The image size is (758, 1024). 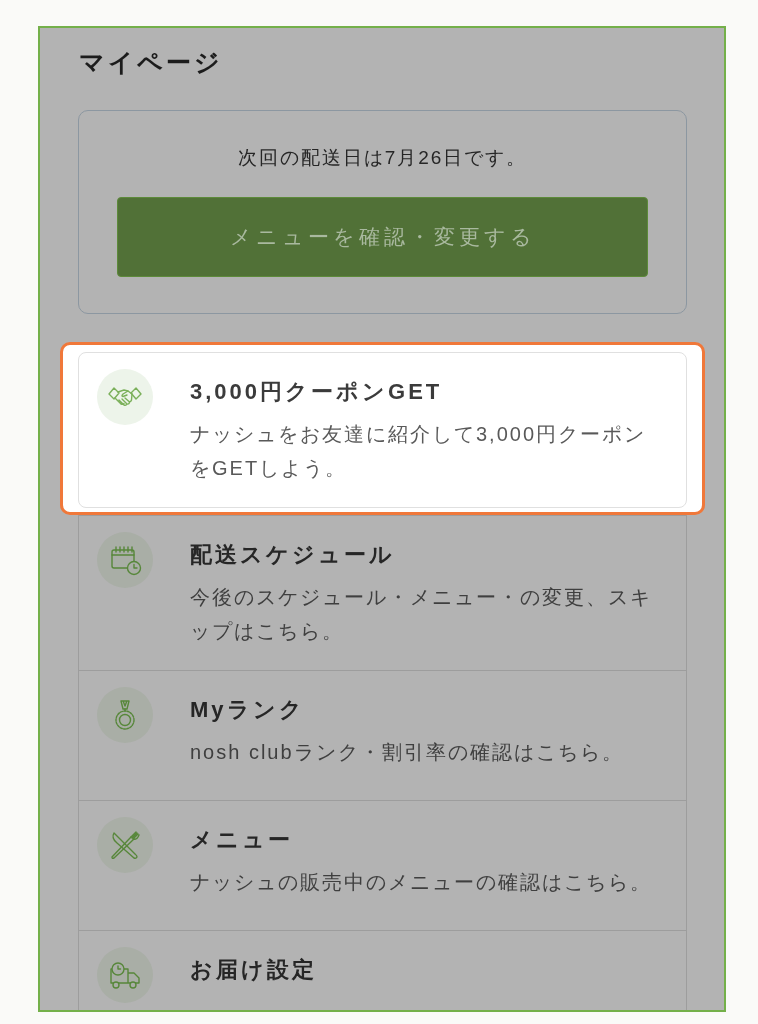 What do you see at coordinates (407, 752) in the screenshot?
I see `item-description: nosh clubランク・割引率の確認はこちら。` at bounding box center [407, 752].